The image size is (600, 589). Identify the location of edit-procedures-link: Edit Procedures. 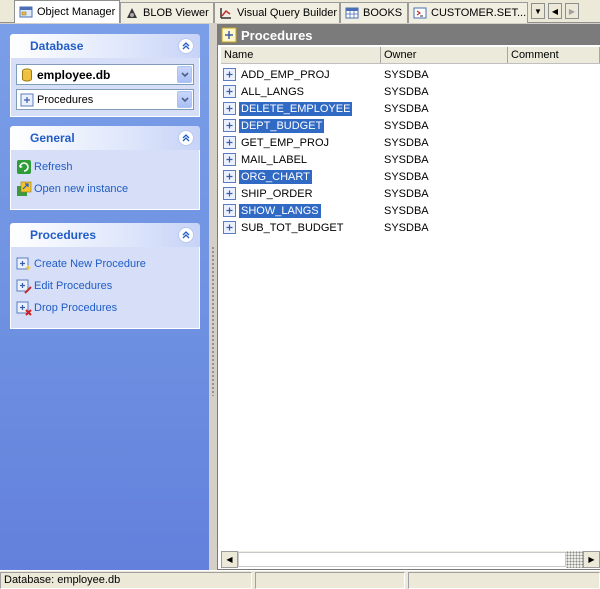
(105, 286).